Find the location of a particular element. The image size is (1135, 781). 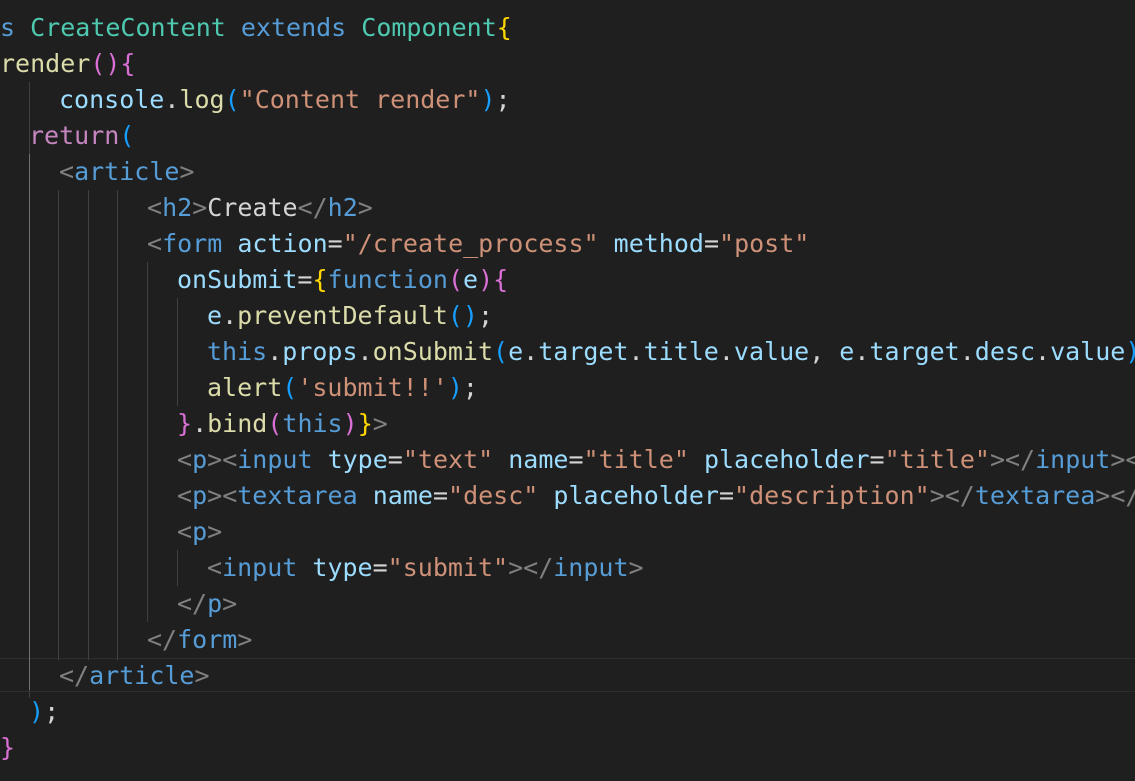

code-line: <input type="submit"></input> is located at coordinates (425, 568).